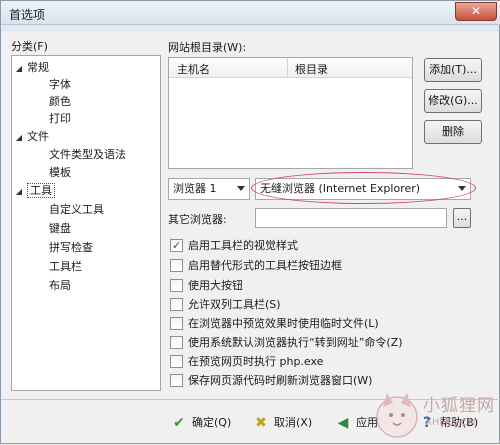  Describe the element at coordinates (225, 306) in the screenshot. I see `option-double-toolbar: 允许双列工具栏(S)` at that location.